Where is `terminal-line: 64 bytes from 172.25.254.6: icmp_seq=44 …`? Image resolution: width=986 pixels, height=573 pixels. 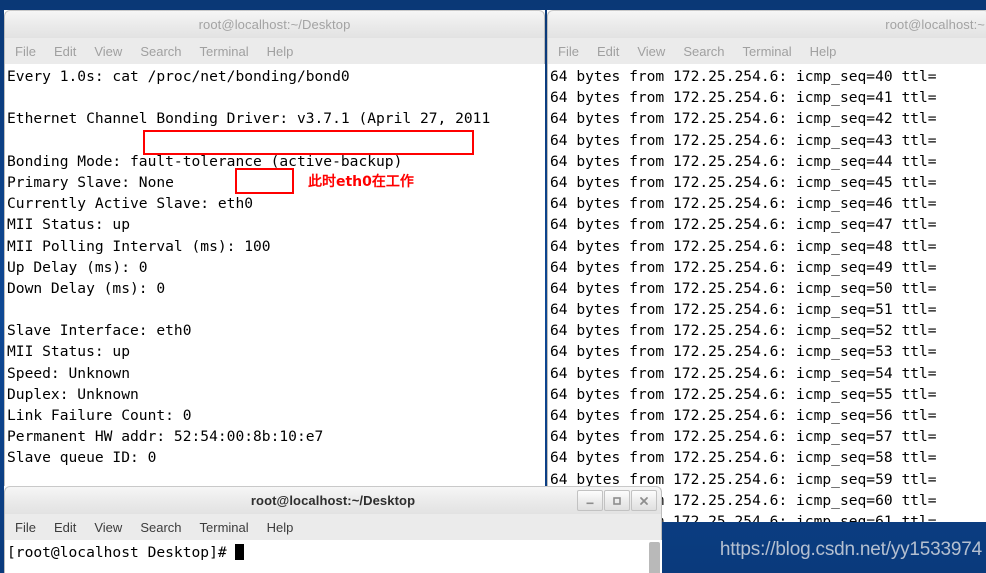 terminal-line: 64 bytes from 172.25.254.6: icmp_seq=44 … is located at coordinates (743, 161).